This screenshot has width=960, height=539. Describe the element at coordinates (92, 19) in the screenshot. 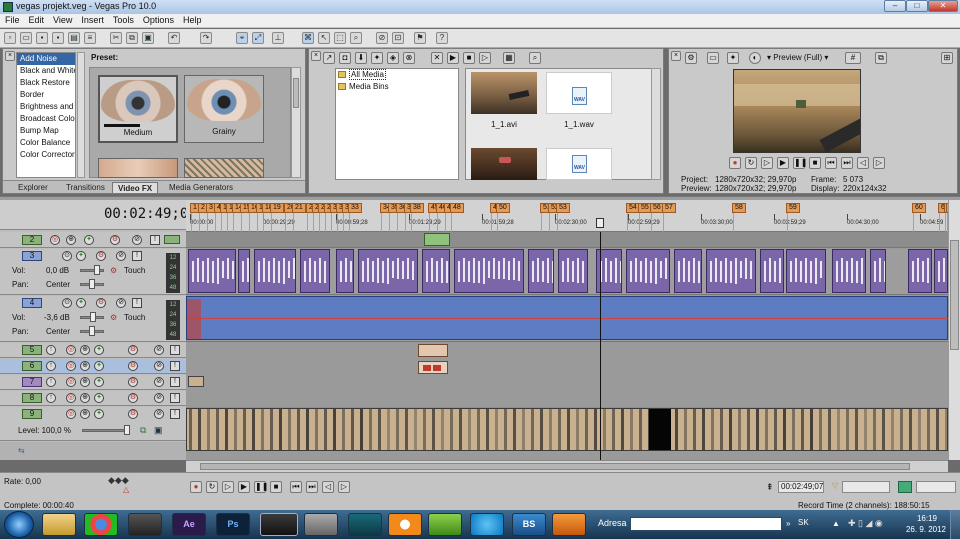

I see `menu-insert: Insert` at that location.